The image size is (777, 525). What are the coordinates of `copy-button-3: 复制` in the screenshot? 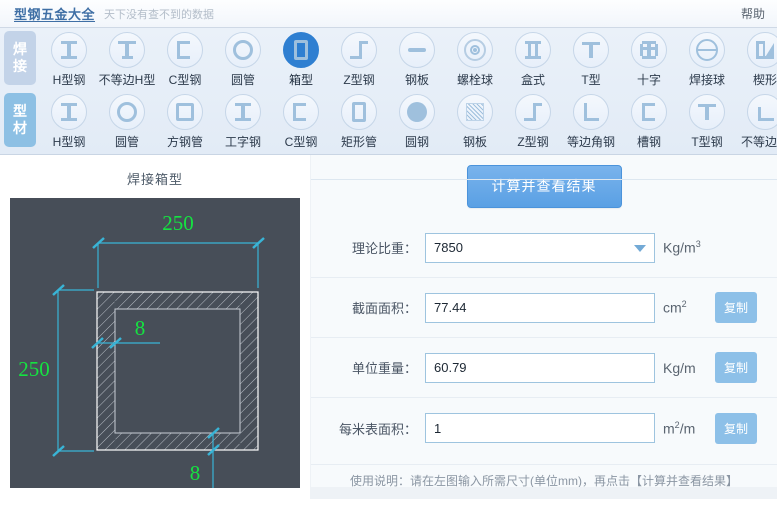 It's located at (736, 428).